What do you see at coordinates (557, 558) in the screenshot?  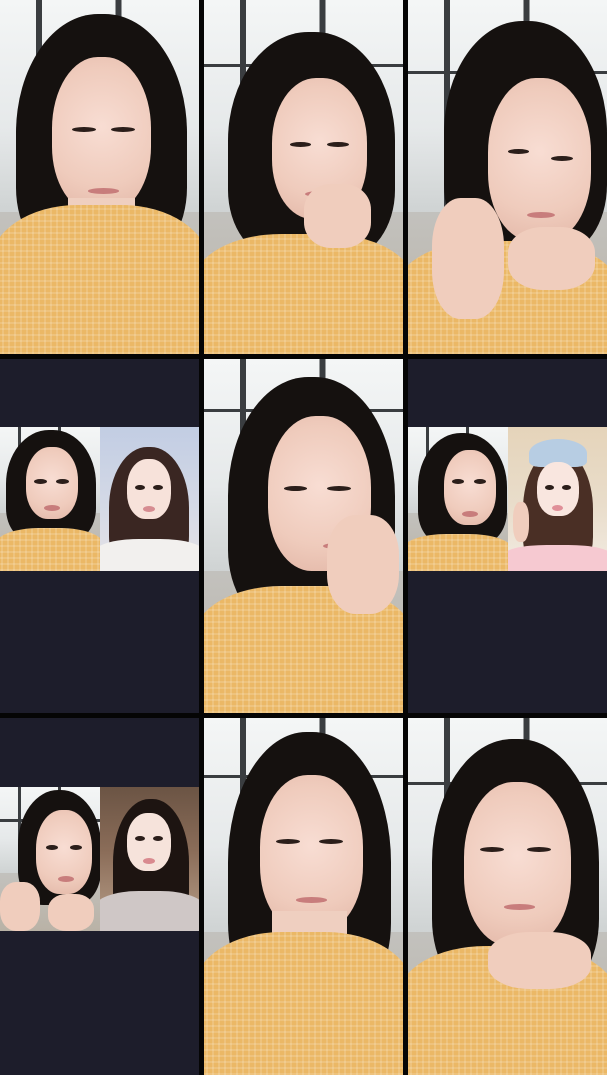 I see `pink-top` at bounding box center [557, 558].